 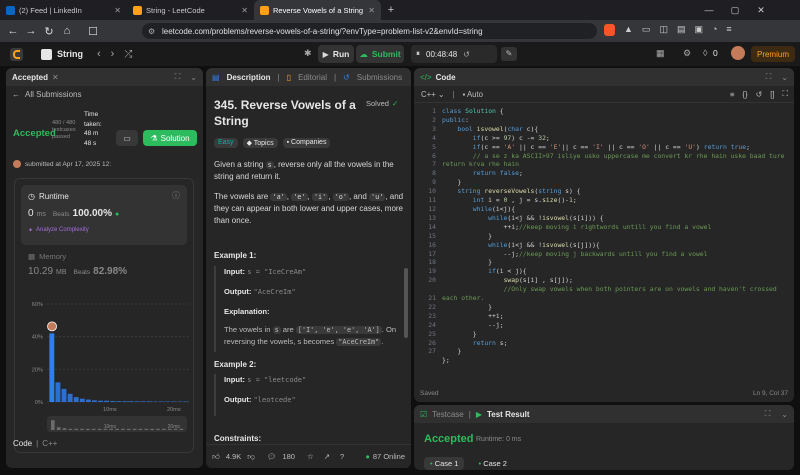 I want to click on browser-tab-string: String - LeetCode ✕, so click(x=190, y=10).